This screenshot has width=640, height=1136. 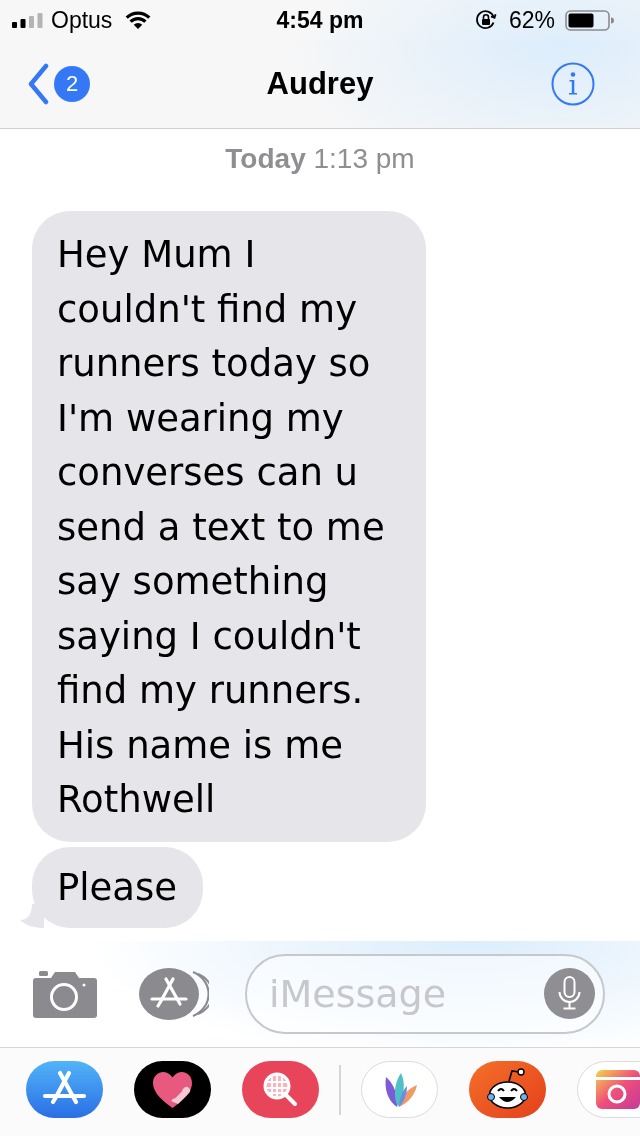 I want to click on heart-bandage-icon, so click(x=172, y=1089).